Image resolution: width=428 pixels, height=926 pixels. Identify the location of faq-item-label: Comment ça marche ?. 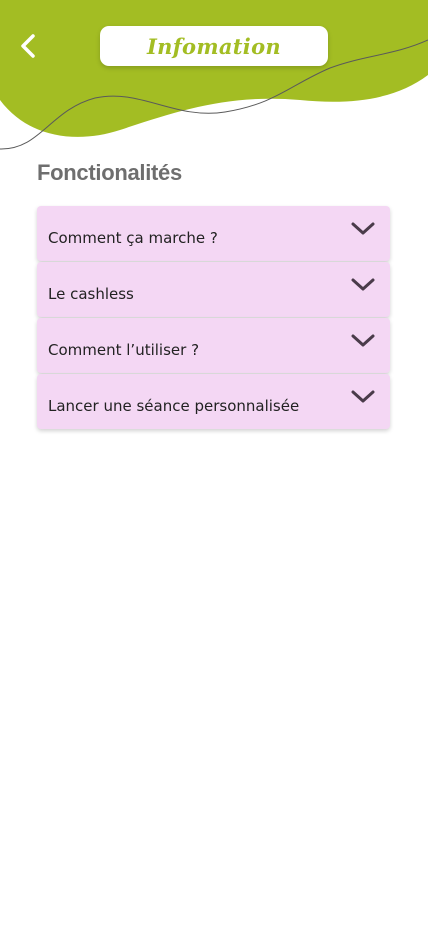
(133, 238).